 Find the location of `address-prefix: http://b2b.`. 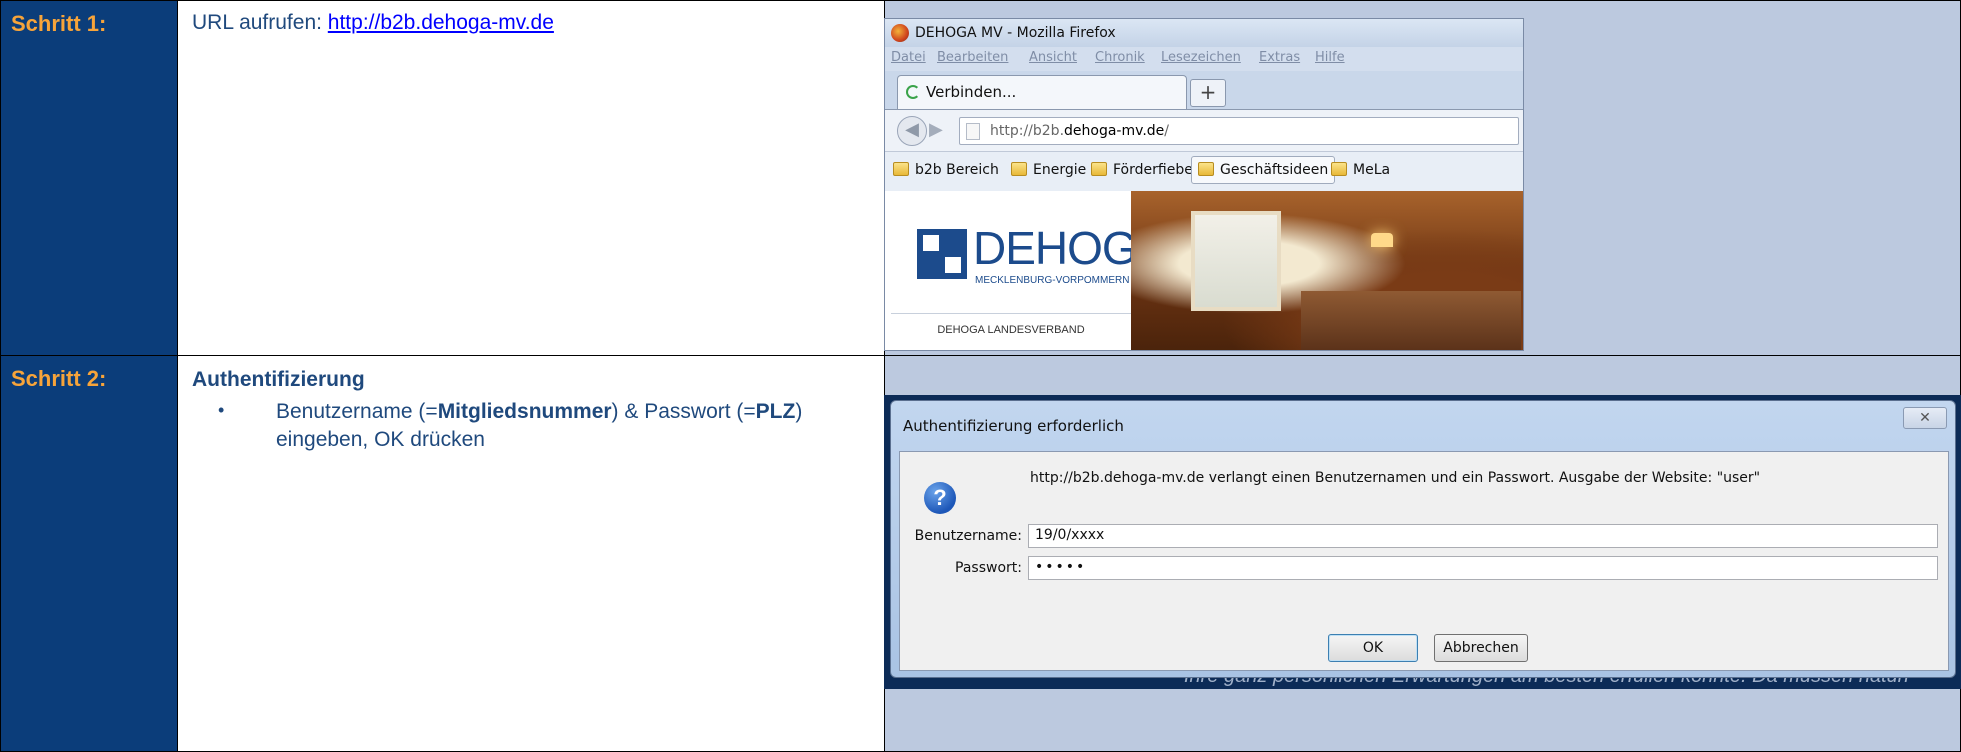

address-prefix: http://b2b. is located at coordinates (1027, 131).